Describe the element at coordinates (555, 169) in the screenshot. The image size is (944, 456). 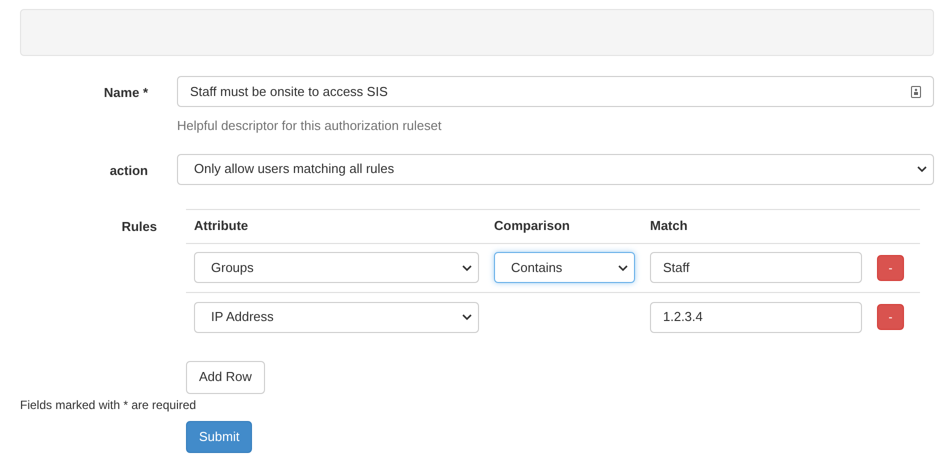
I see `action-select: Only allow users matching all rules` at that location.